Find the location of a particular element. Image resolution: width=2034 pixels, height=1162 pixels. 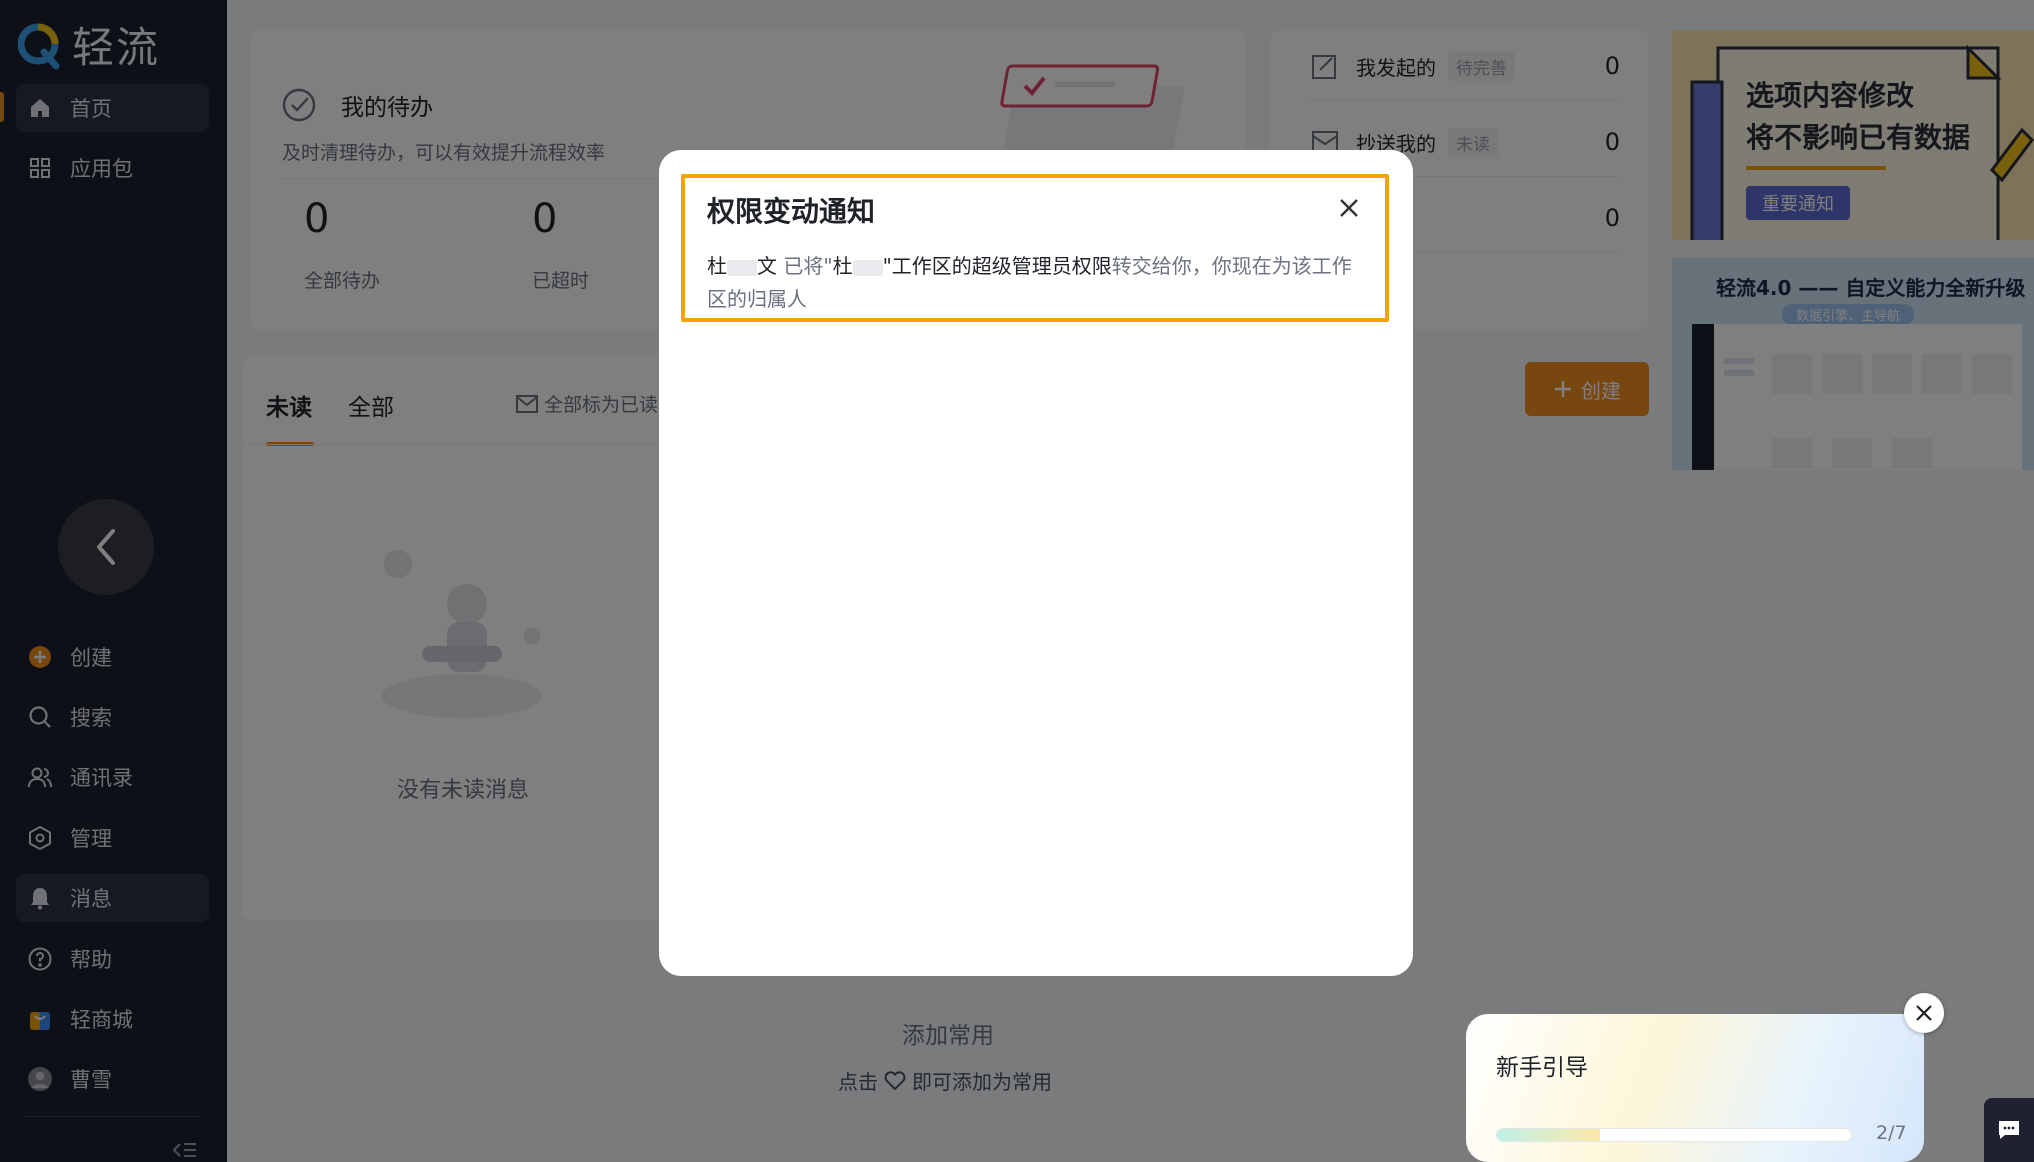

workspace-permission: "工作区的超级管理员权限 is located at coordinates (997, 266).